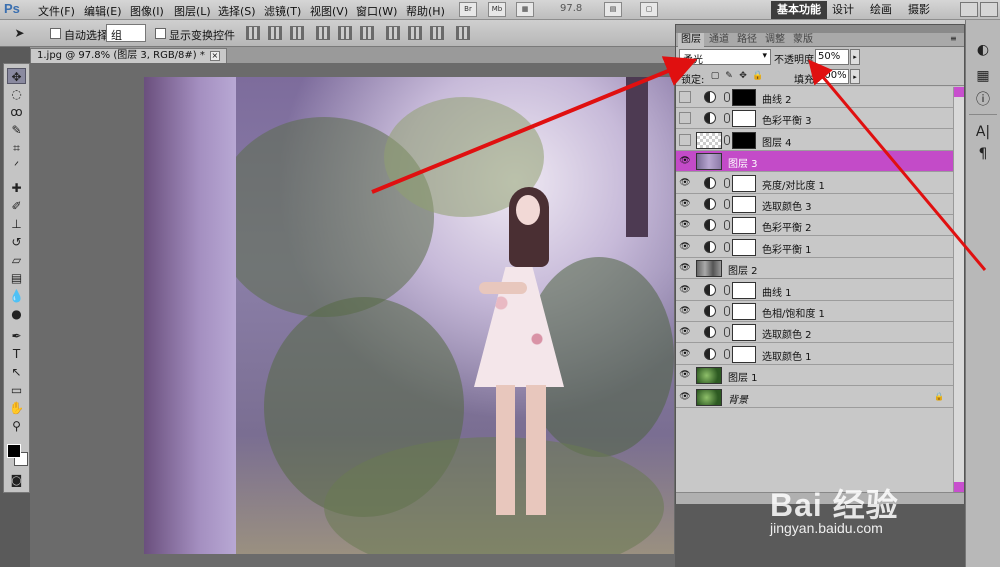 The image size is (1000, 567). Describe the element at coordinates (855, 76) in the screenshot. I see `fill-slider-arrow-icon: ▸` at that location.